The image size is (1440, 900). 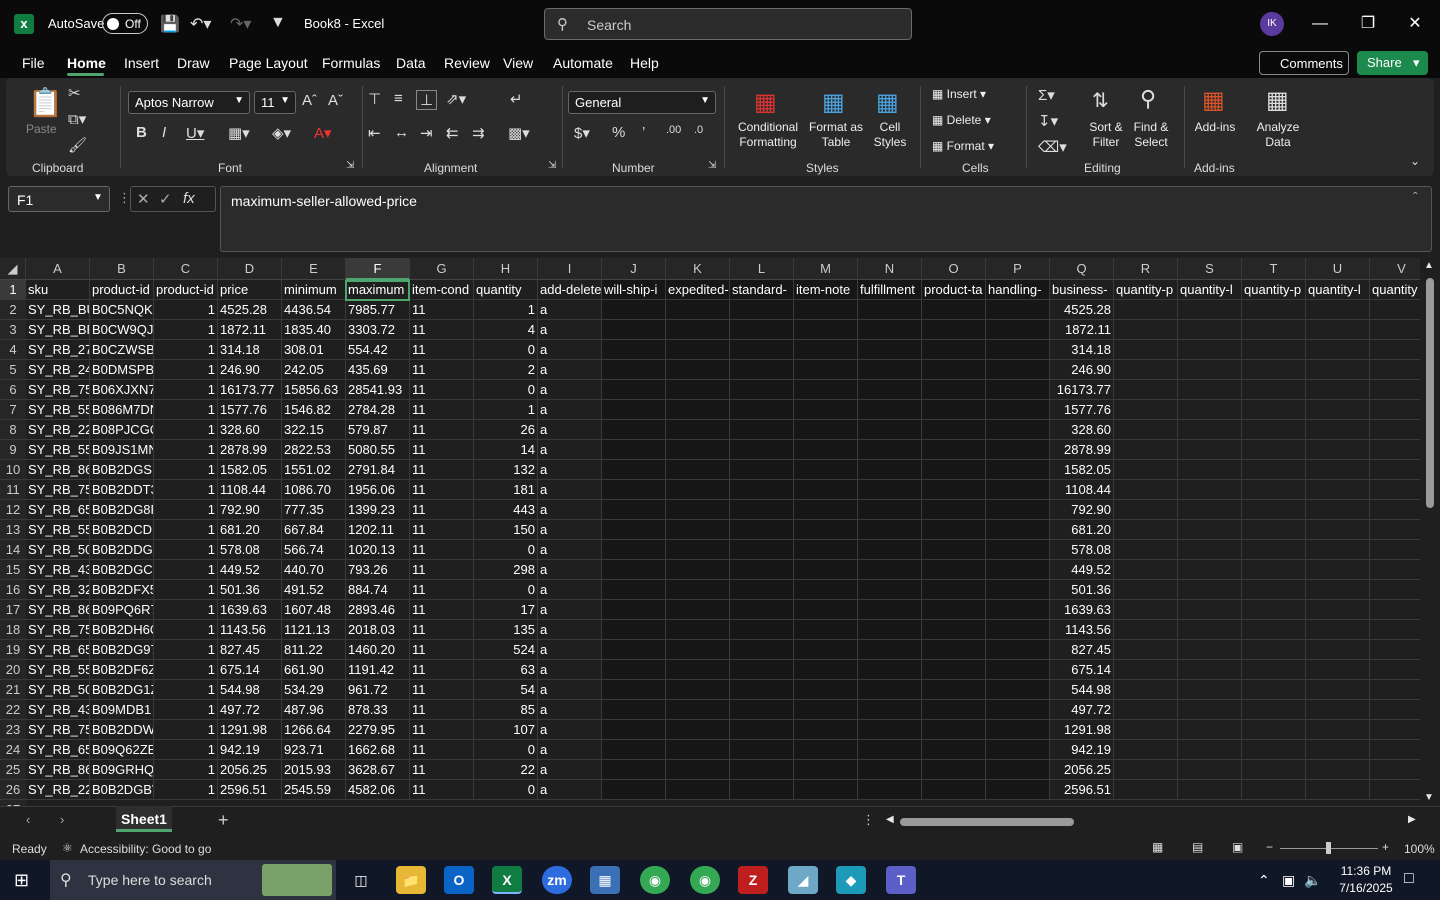 I want to click on close-icon: ✕, so click(x=1415, y=24).